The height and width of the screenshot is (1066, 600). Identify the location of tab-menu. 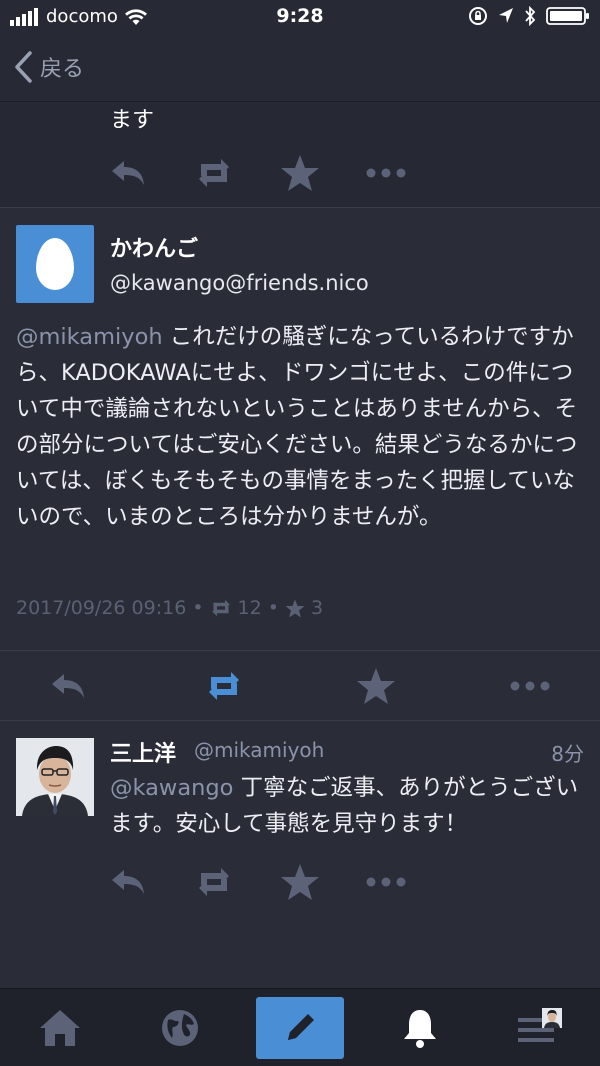
(540, 1027).